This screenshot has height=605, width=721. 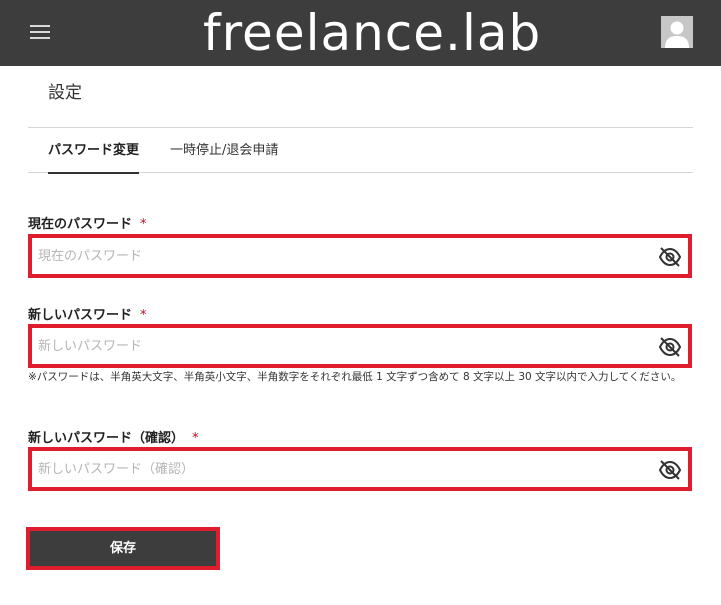 I want to click on new-password-label: 新しいパスワード *, so click(x=87, y=313).